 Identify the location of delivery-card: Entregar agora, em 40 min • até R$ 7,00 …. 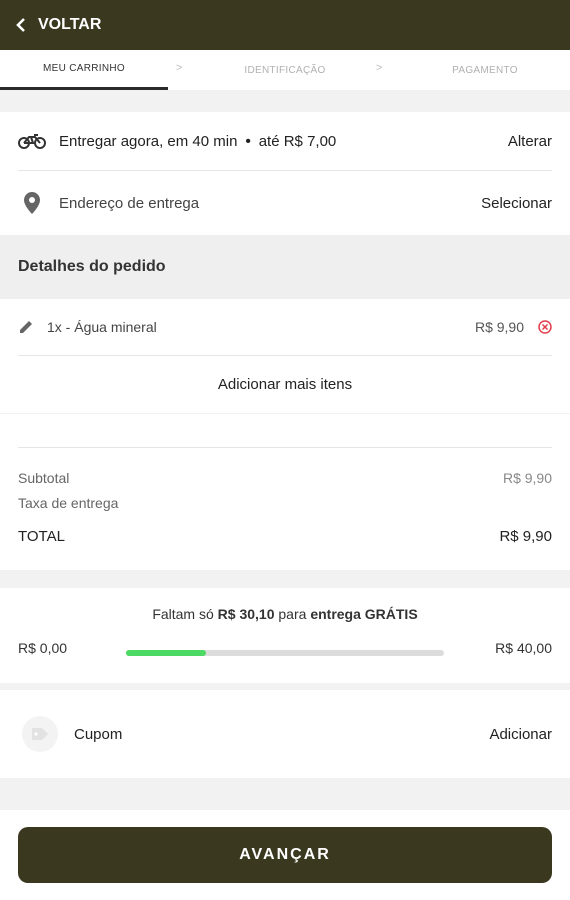
(285, 173).